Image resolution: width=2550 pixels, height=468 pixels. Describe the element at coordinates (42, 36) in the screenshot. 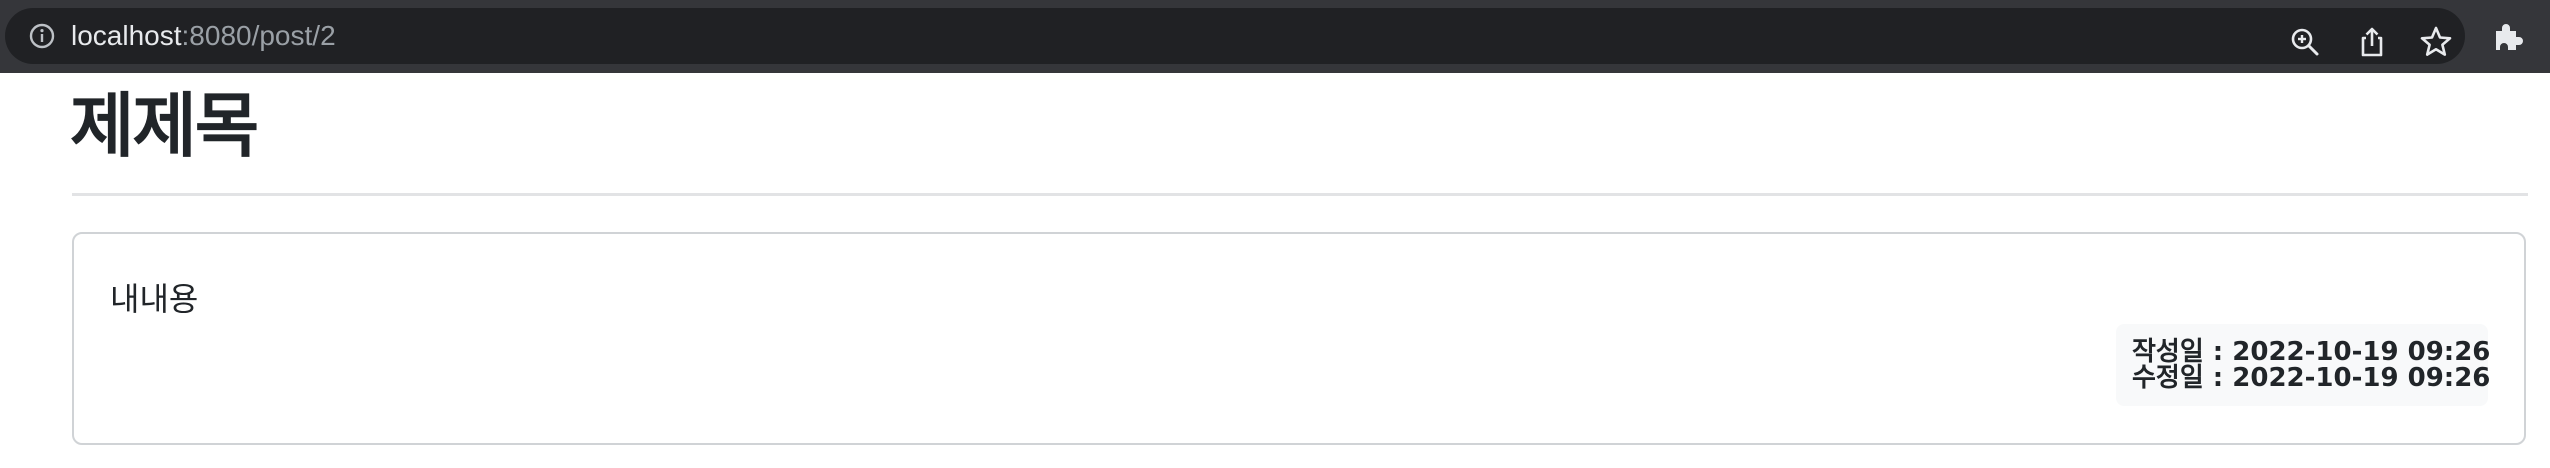

I see `info-icon` at that location.